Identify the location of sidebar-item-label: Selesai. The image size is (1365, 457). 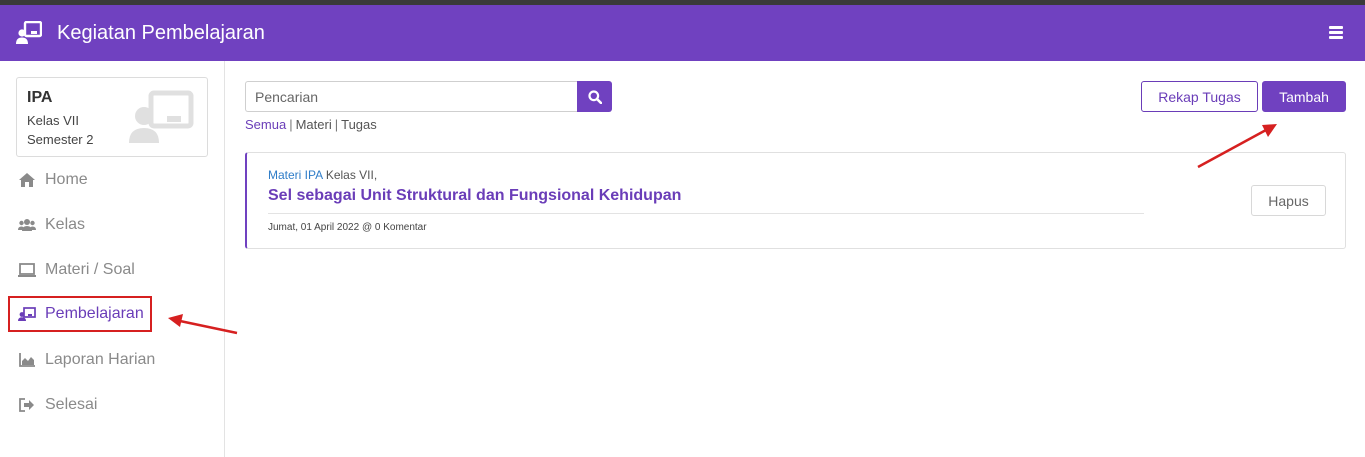
(71, 404).